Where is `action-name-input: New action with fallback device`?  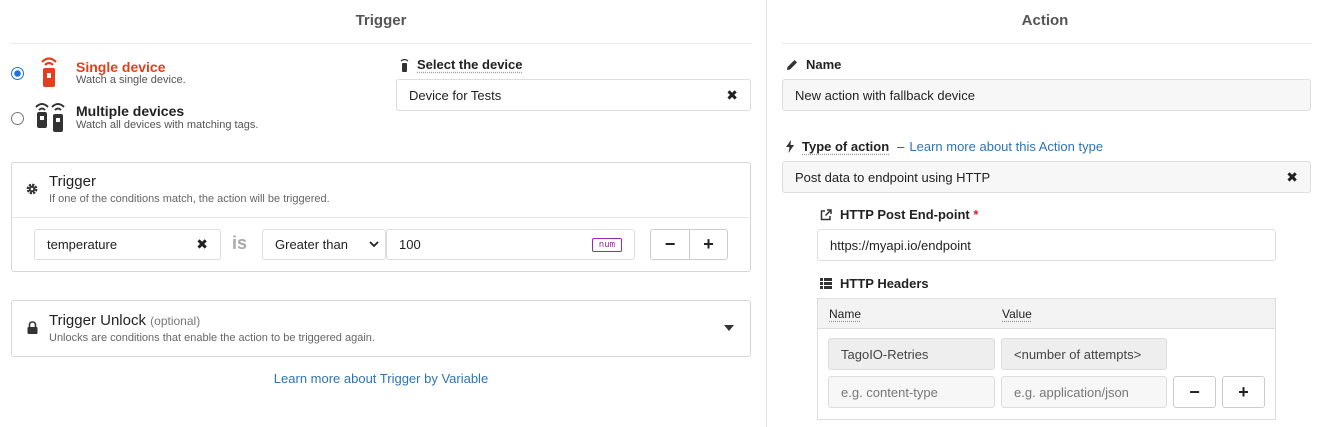
action-name-input: New action with fallback device is located at coordinates (1046, 95).